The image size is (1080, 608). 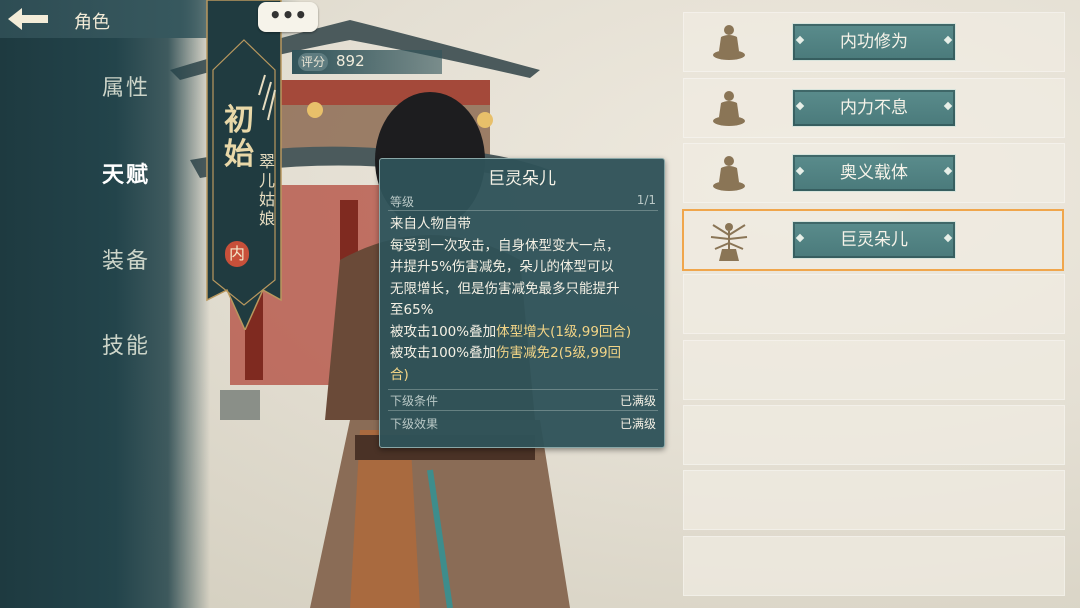 What do you see at coordinates (729, 242) in the screenshot?
I see `multi-armed-deity-icon` at bounding box center [729, 242].